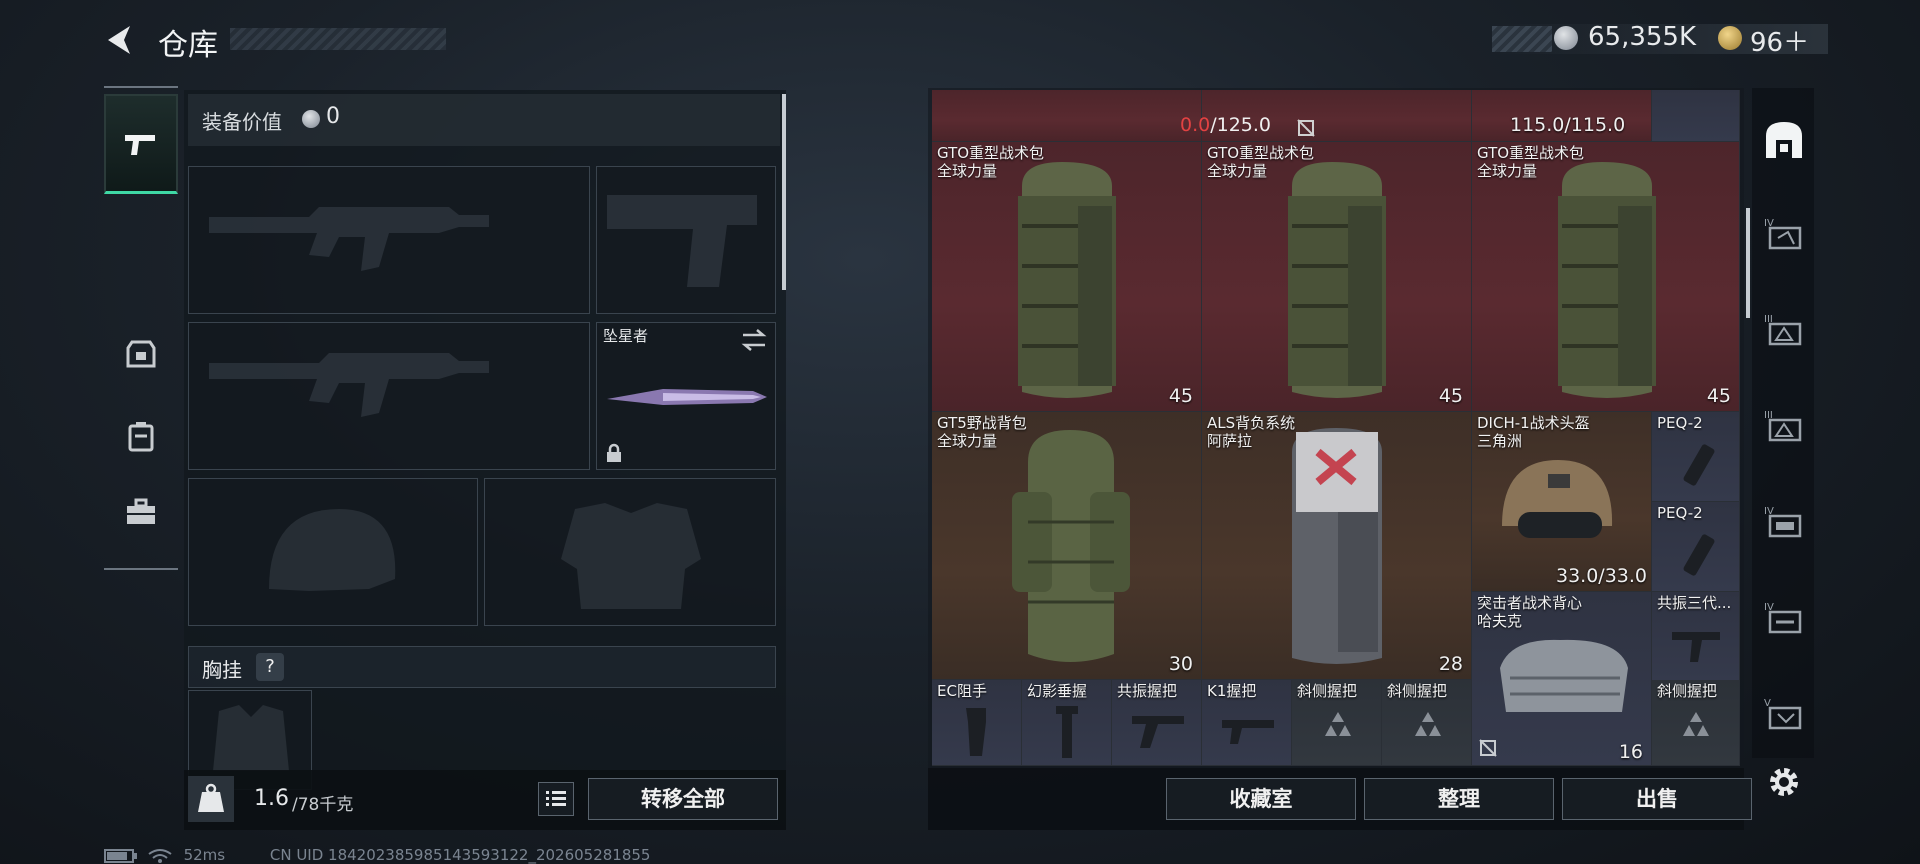 The width and height of the screenshot is (1920, 864). I want to click on inventory-item: DICH-1战术头盔 三角洲 33.0/33.0, so click(1562, 502).